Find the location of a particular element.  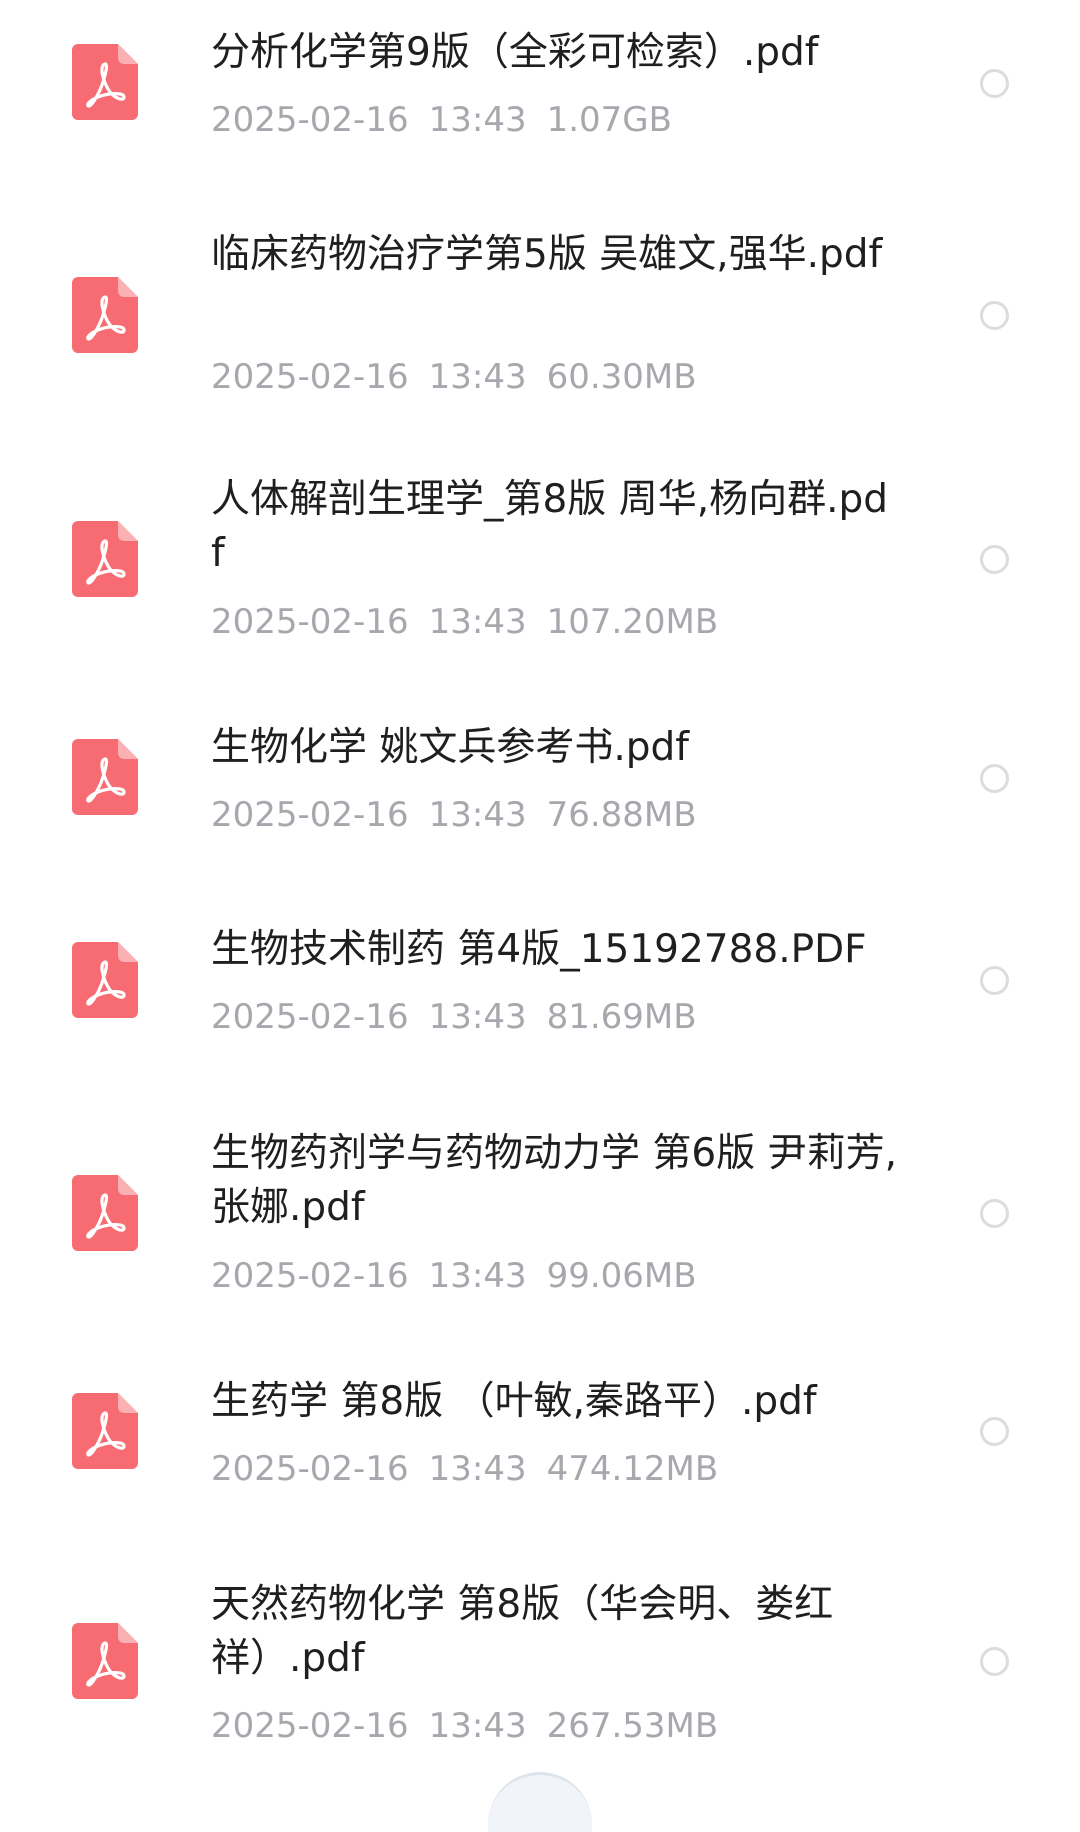

file-size: 99.06MB is located at coordinates (621, 1276).